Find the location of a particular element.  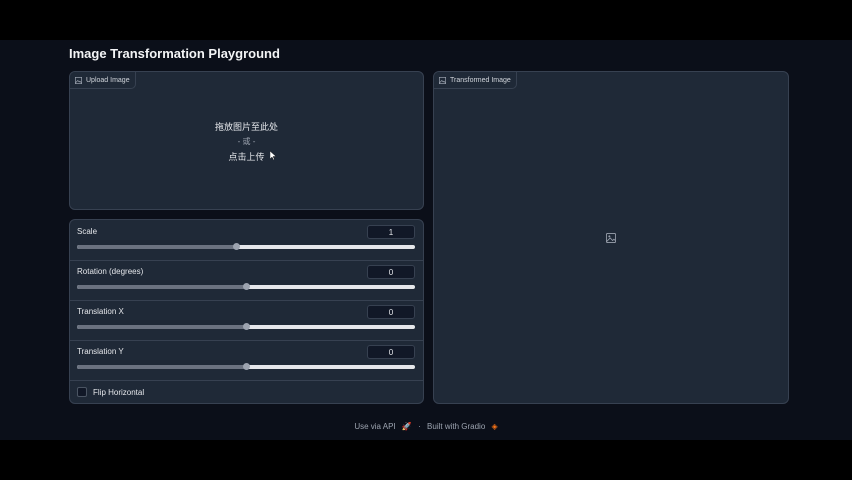

slider-label: Translation Y is located at coordinates (100, 351).